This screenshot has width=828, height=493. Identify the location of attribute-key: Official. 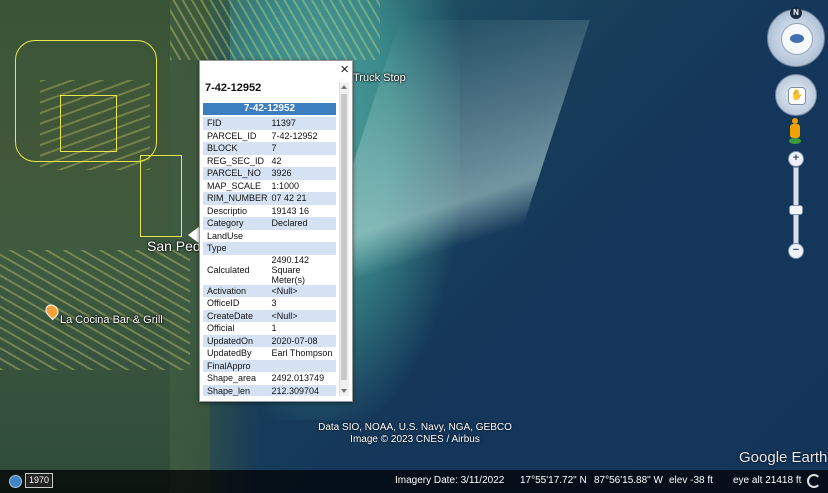
(235, 328).